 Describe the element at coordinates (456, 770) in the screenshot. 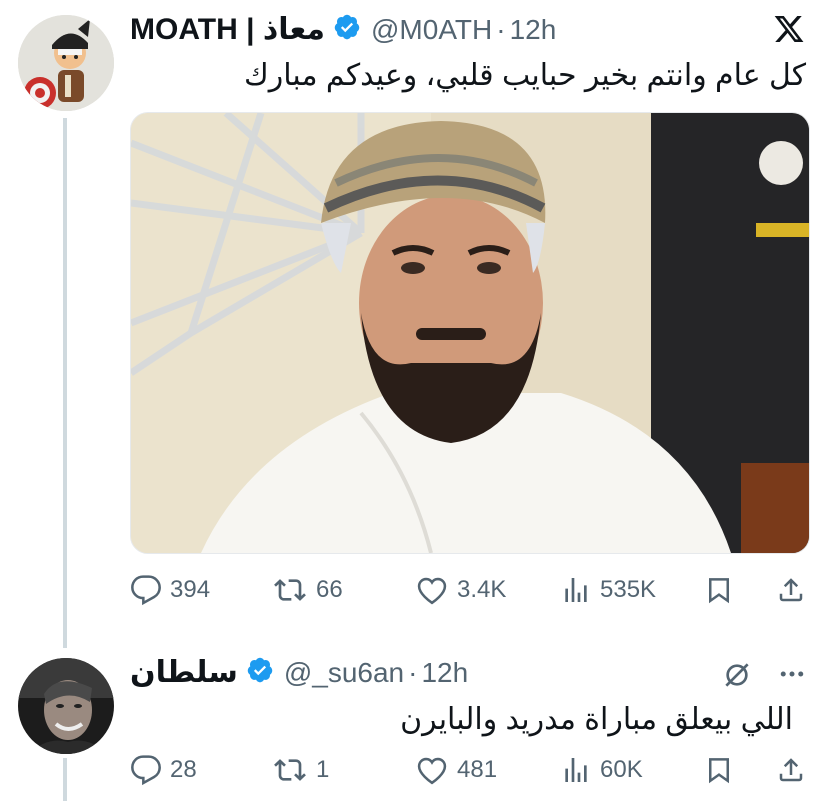

I see `like-button: 481` at that location.